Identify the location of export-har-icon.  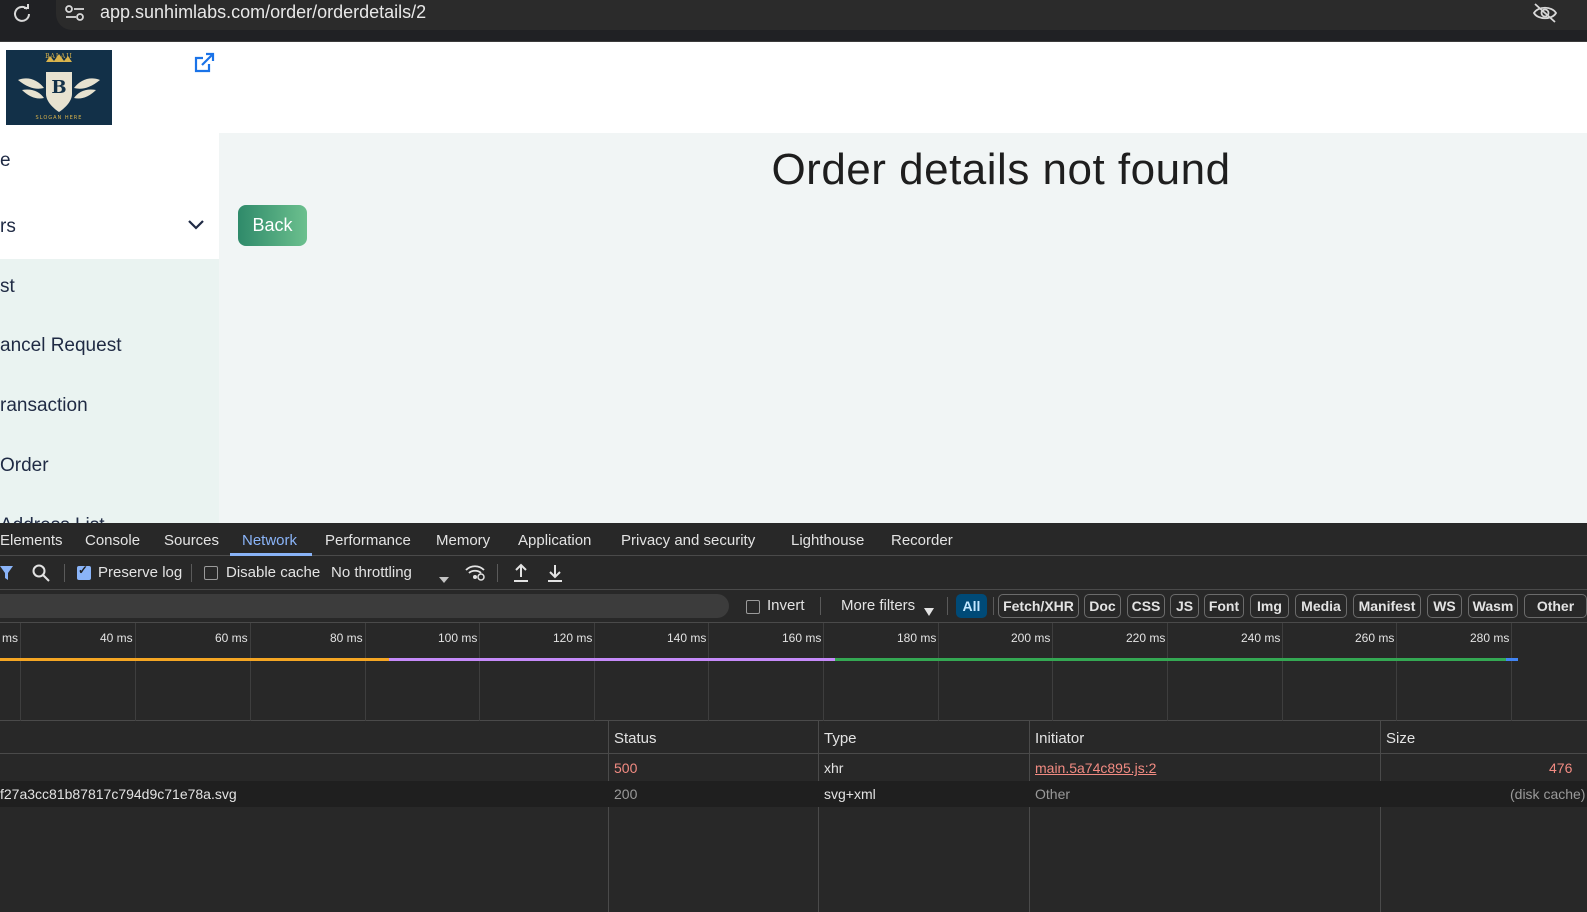
(555, 573).